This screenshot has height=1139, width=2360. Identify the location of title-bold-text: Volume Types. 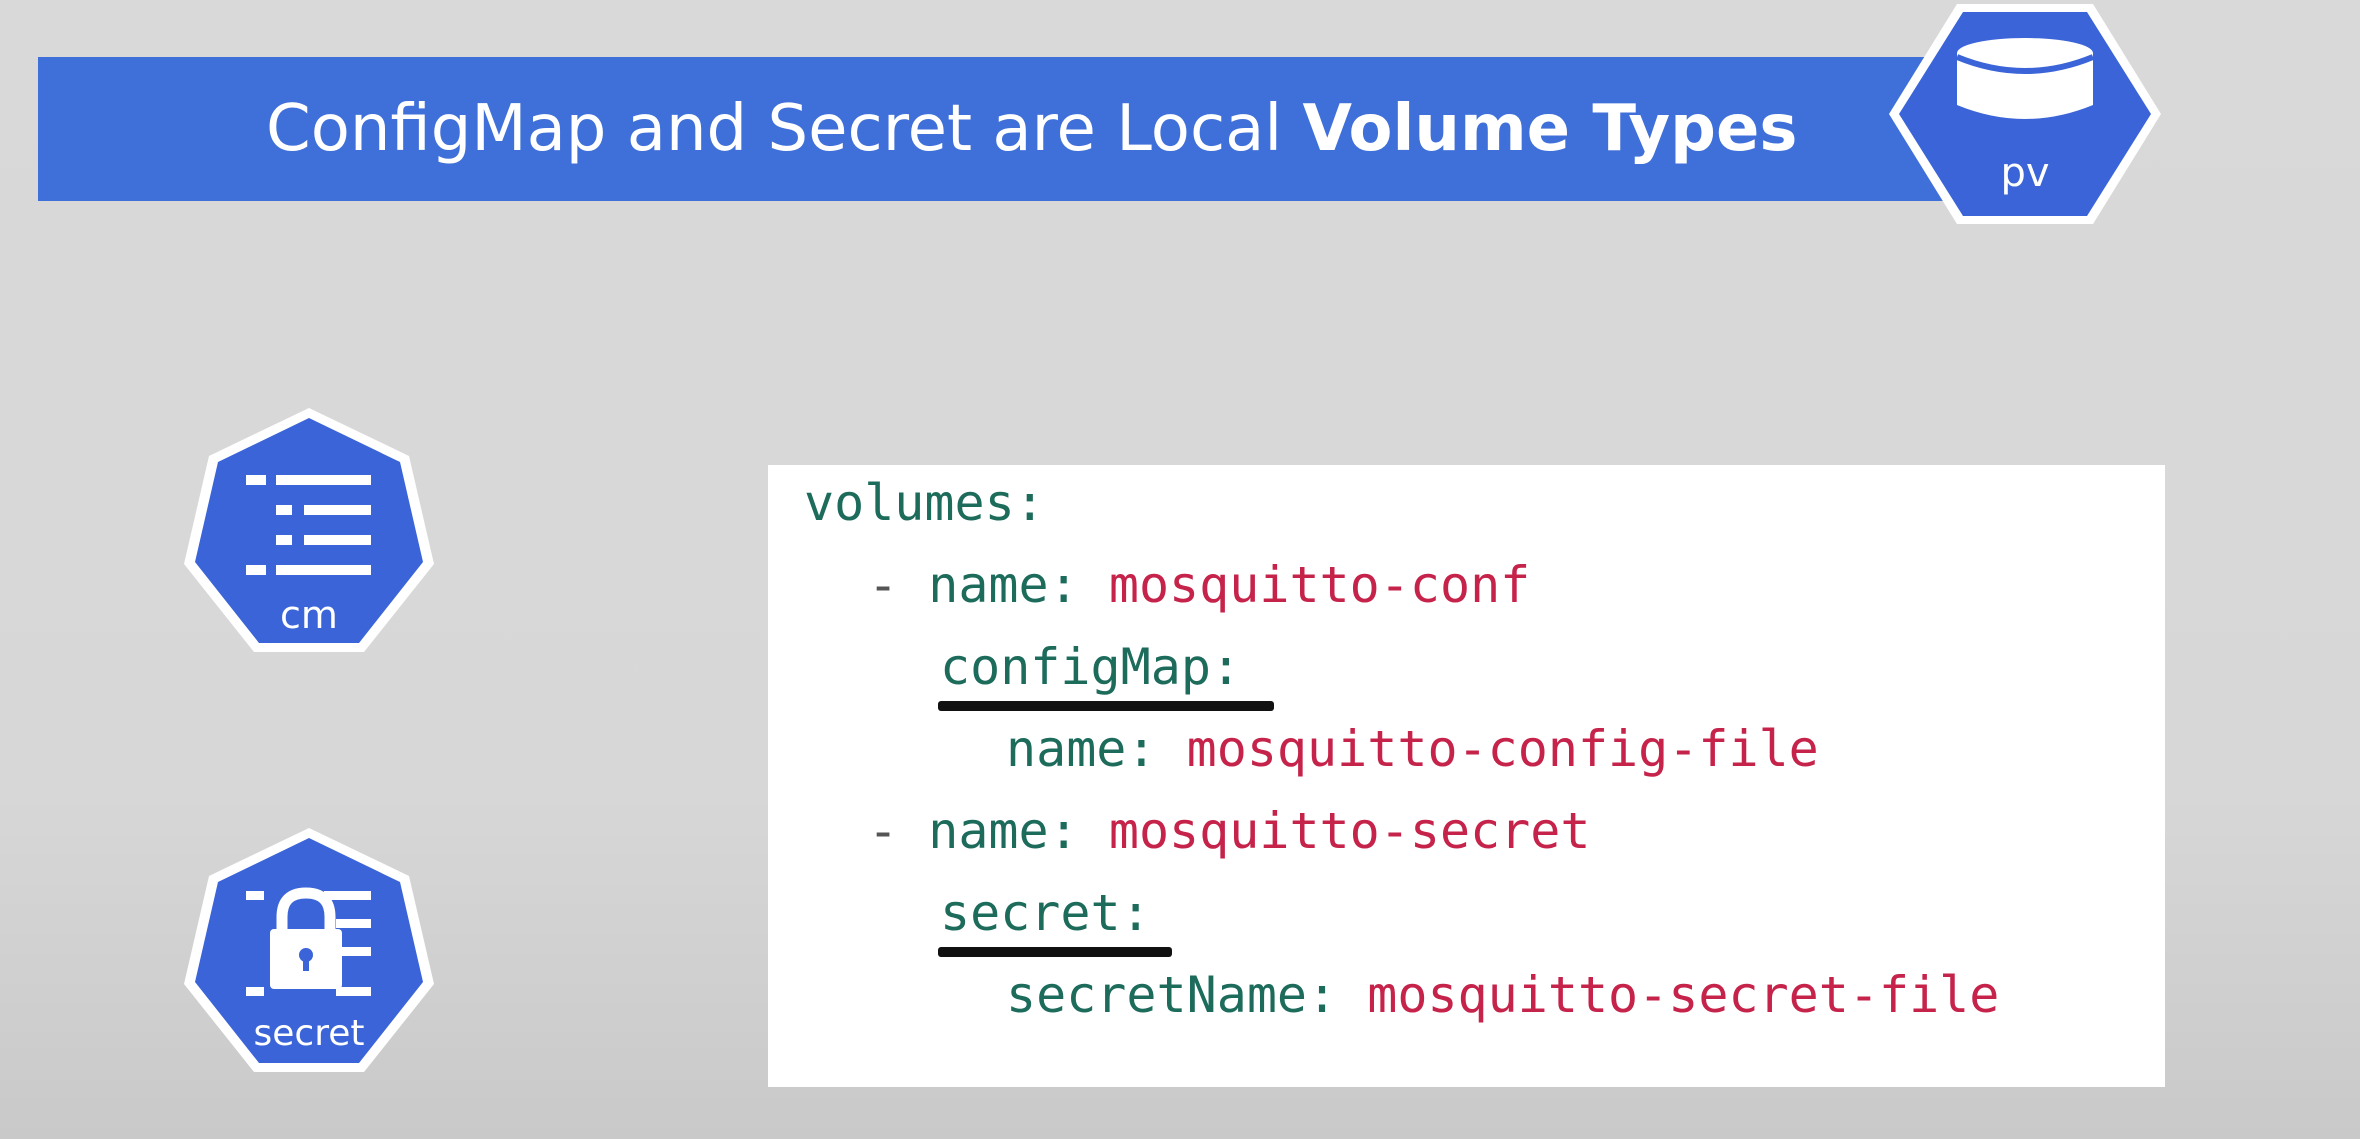
(1550, 129).